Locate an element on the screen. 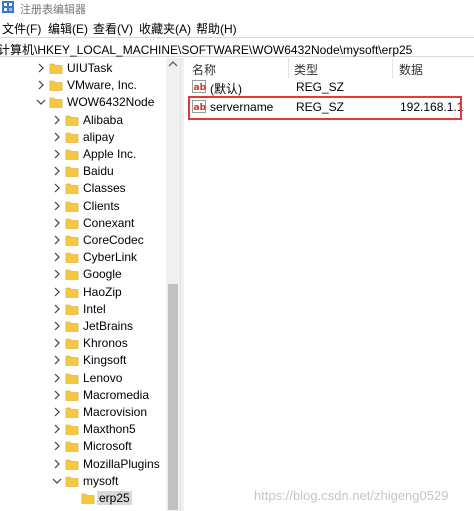  regedit-icon is located at coordinates (8, 7).